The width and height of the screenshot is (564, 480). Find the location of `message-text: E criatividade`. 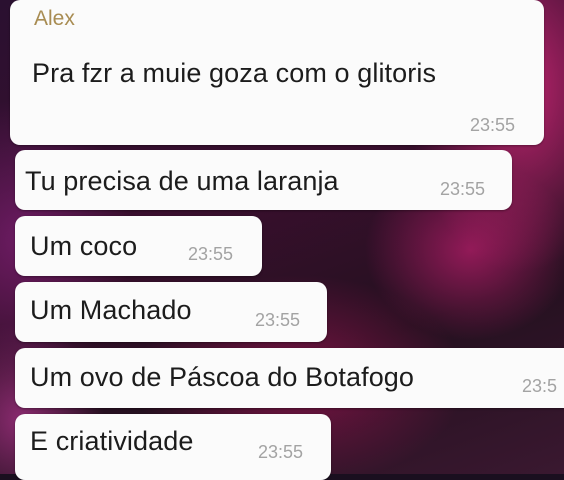

message-text: E criatividade is located at coordinates (112, 441).